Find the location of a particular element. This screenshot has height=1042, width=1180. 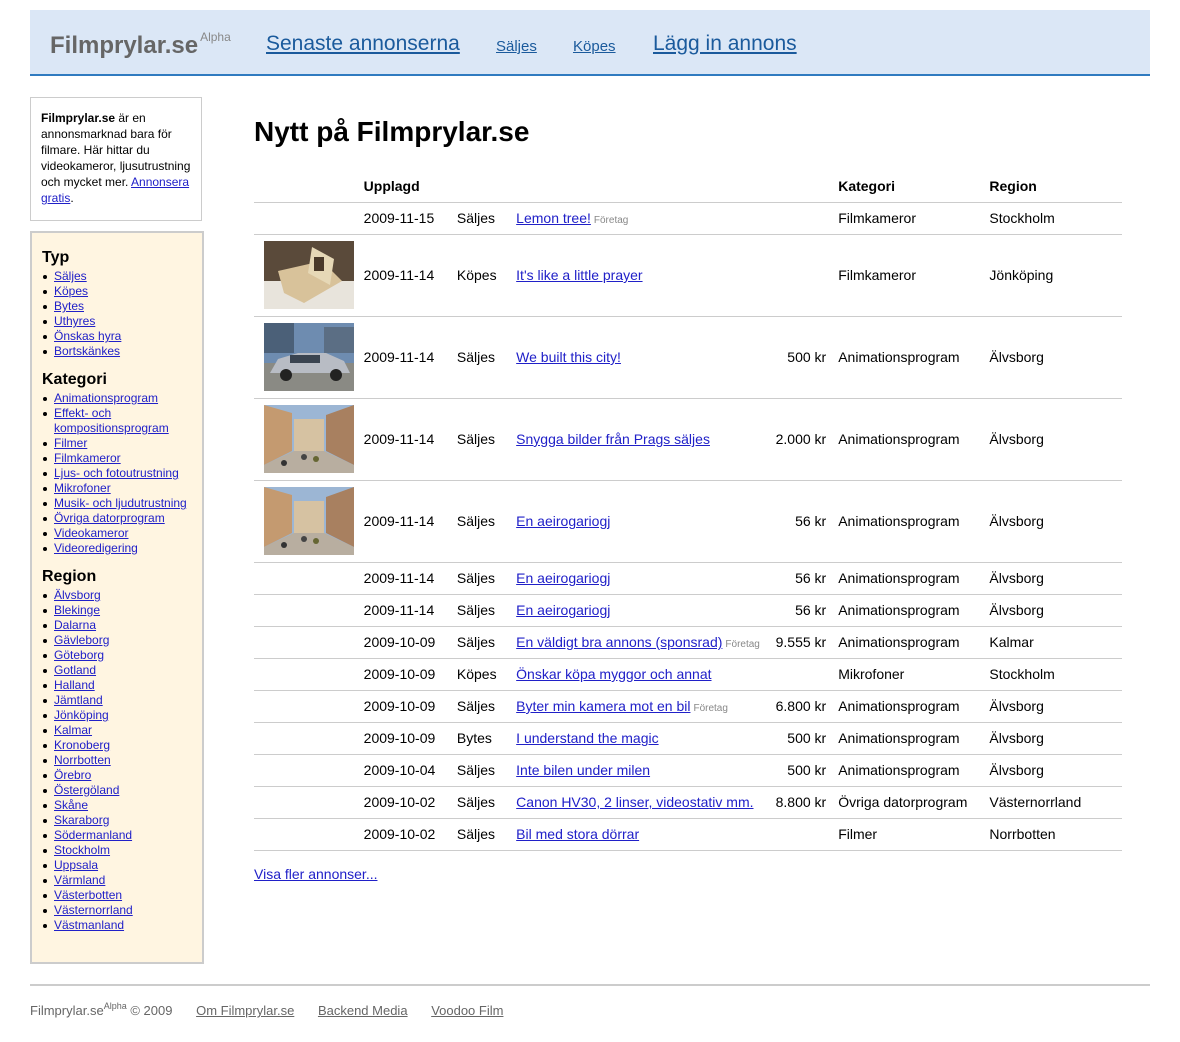

listing-title-link: Snygga bilder från Prags säljes is located at coordinates (613, 439).